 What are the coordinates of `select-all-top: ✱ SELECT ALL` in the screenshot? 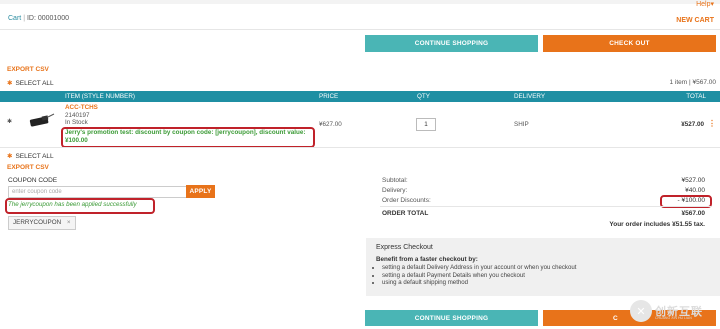 It's located at (30, 83).